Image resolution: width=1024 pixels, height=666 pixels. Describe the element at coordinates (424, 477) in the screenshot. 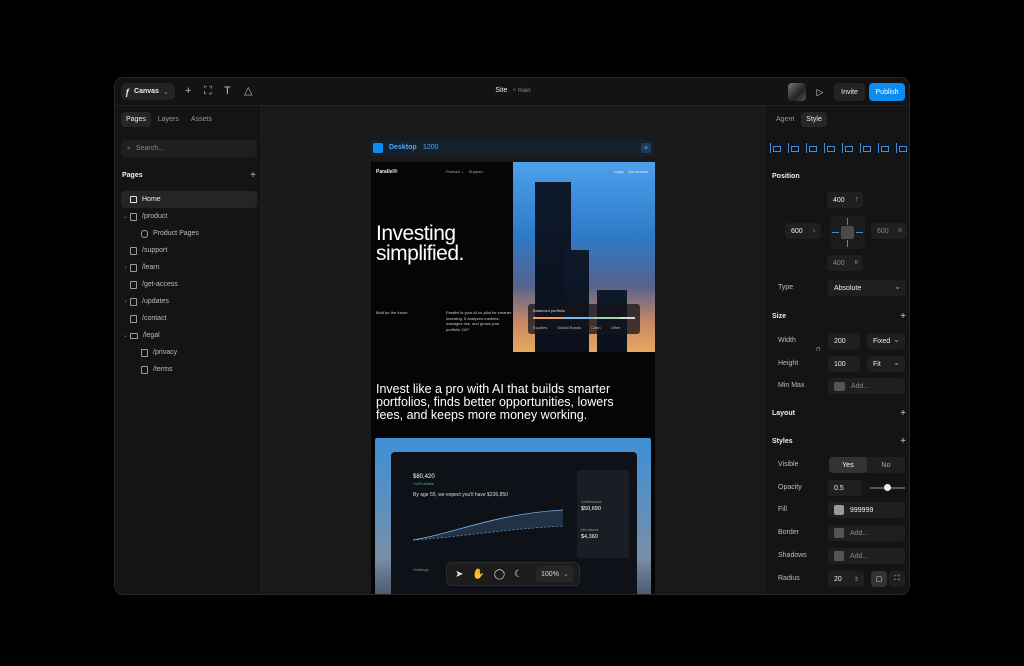

I see `dash-balance: $80,420` at that location.